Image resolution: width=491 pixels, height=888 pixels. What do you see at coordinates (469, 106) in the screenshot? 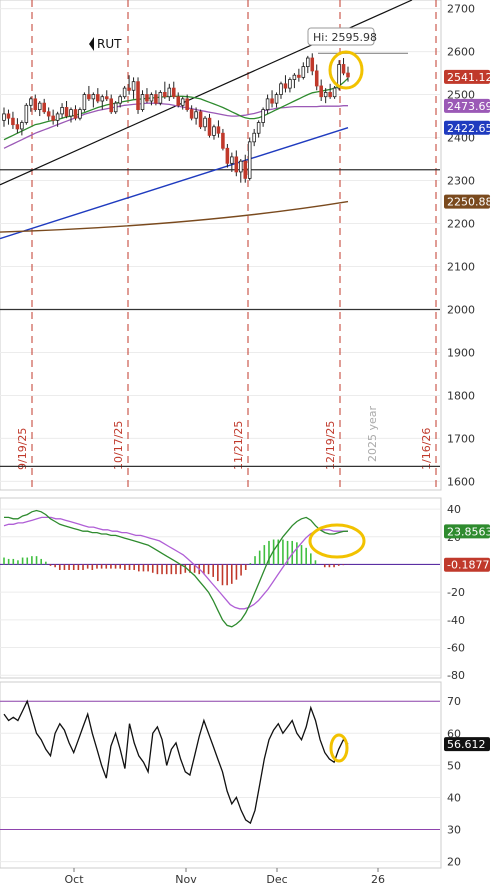
I see `price-badge-text: 2473.69` at bounding box center [469, 106].